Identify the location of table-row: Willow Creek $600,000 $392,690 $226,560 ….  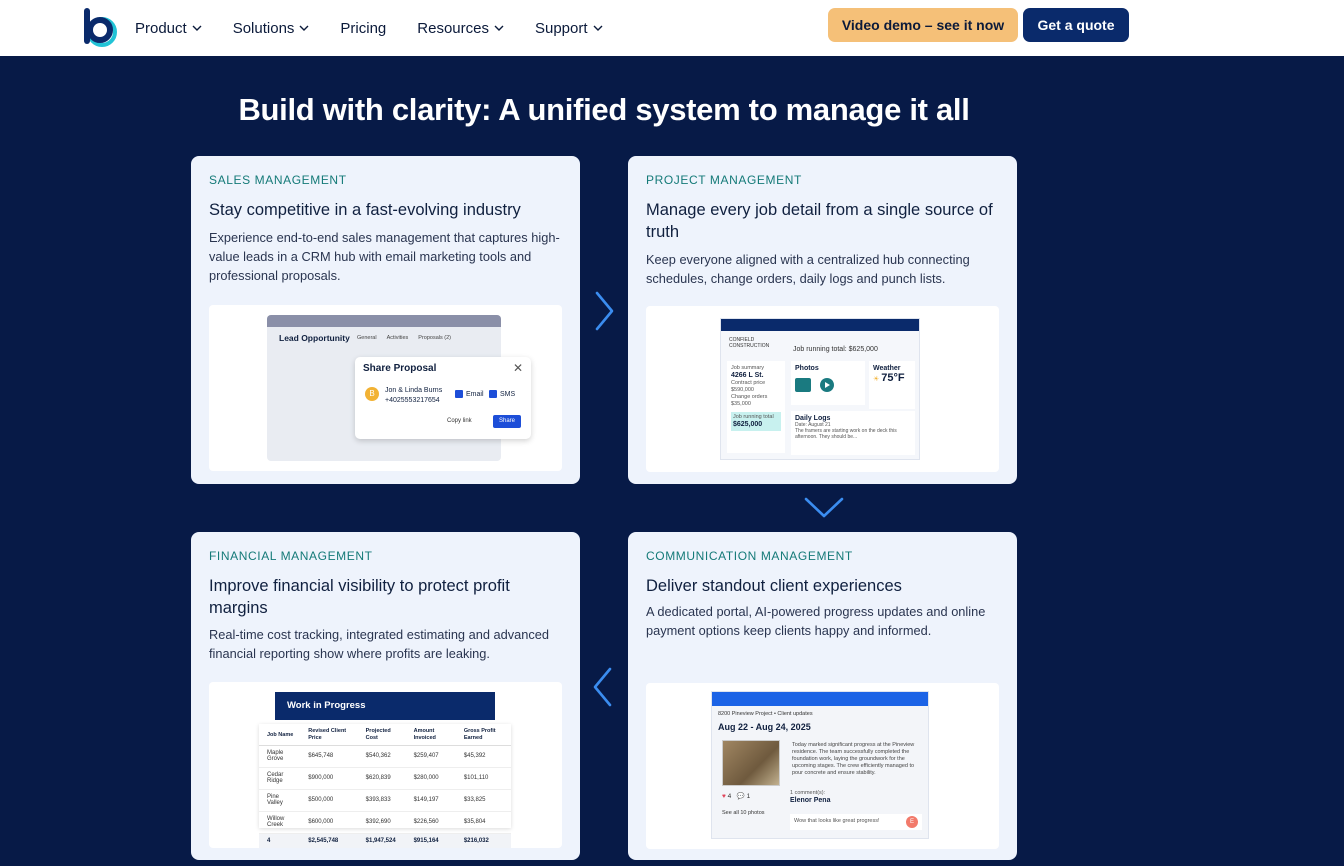
(385, 822).